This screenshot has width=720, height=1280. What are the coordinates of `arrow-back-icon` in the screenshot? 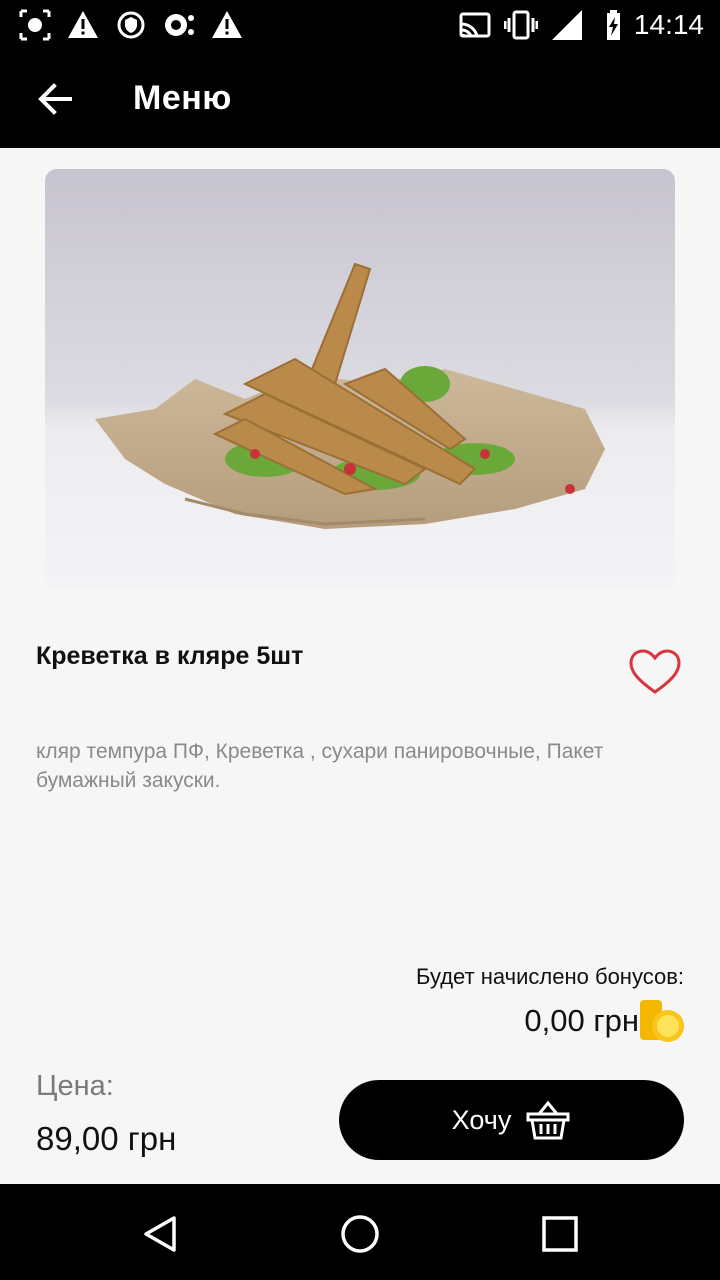 It's located at (55, 99).